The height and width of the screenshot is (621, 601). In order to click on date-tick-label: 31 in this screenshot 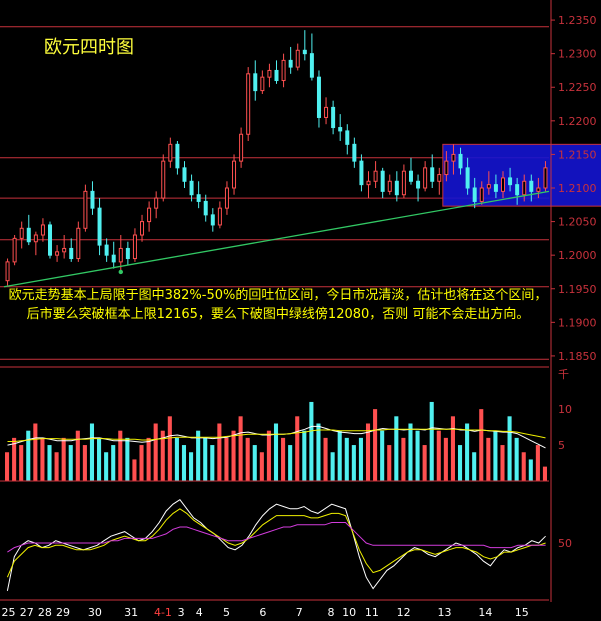, I will do `click(131, 612)`.